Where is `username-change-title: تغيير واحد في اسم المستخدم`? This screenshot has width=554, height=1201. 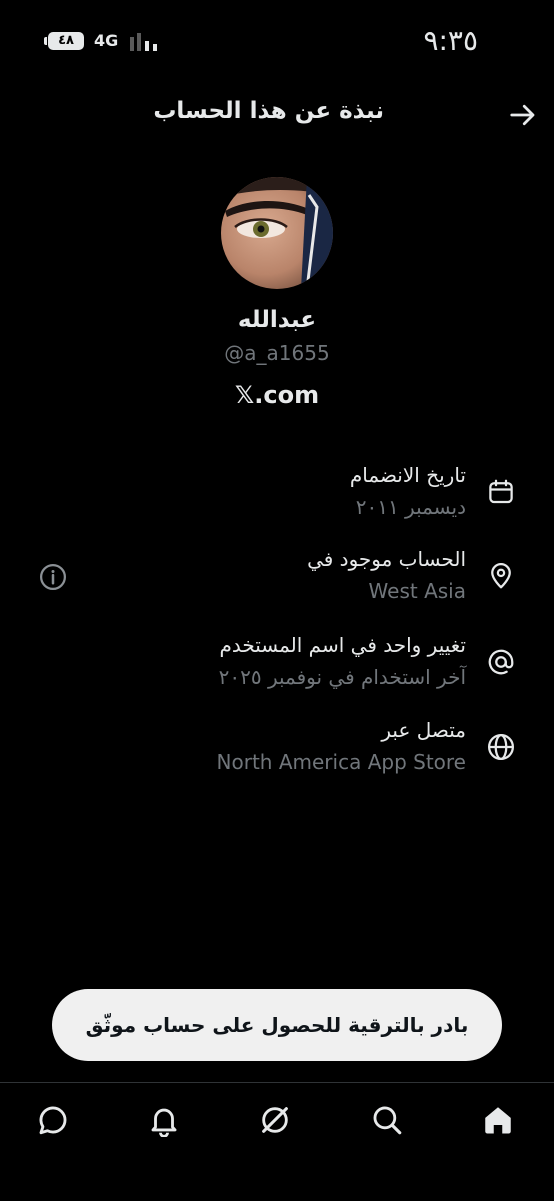
username-change-title: تغيير واحد في اسم المستخدم is located at coordinates (342, 645).